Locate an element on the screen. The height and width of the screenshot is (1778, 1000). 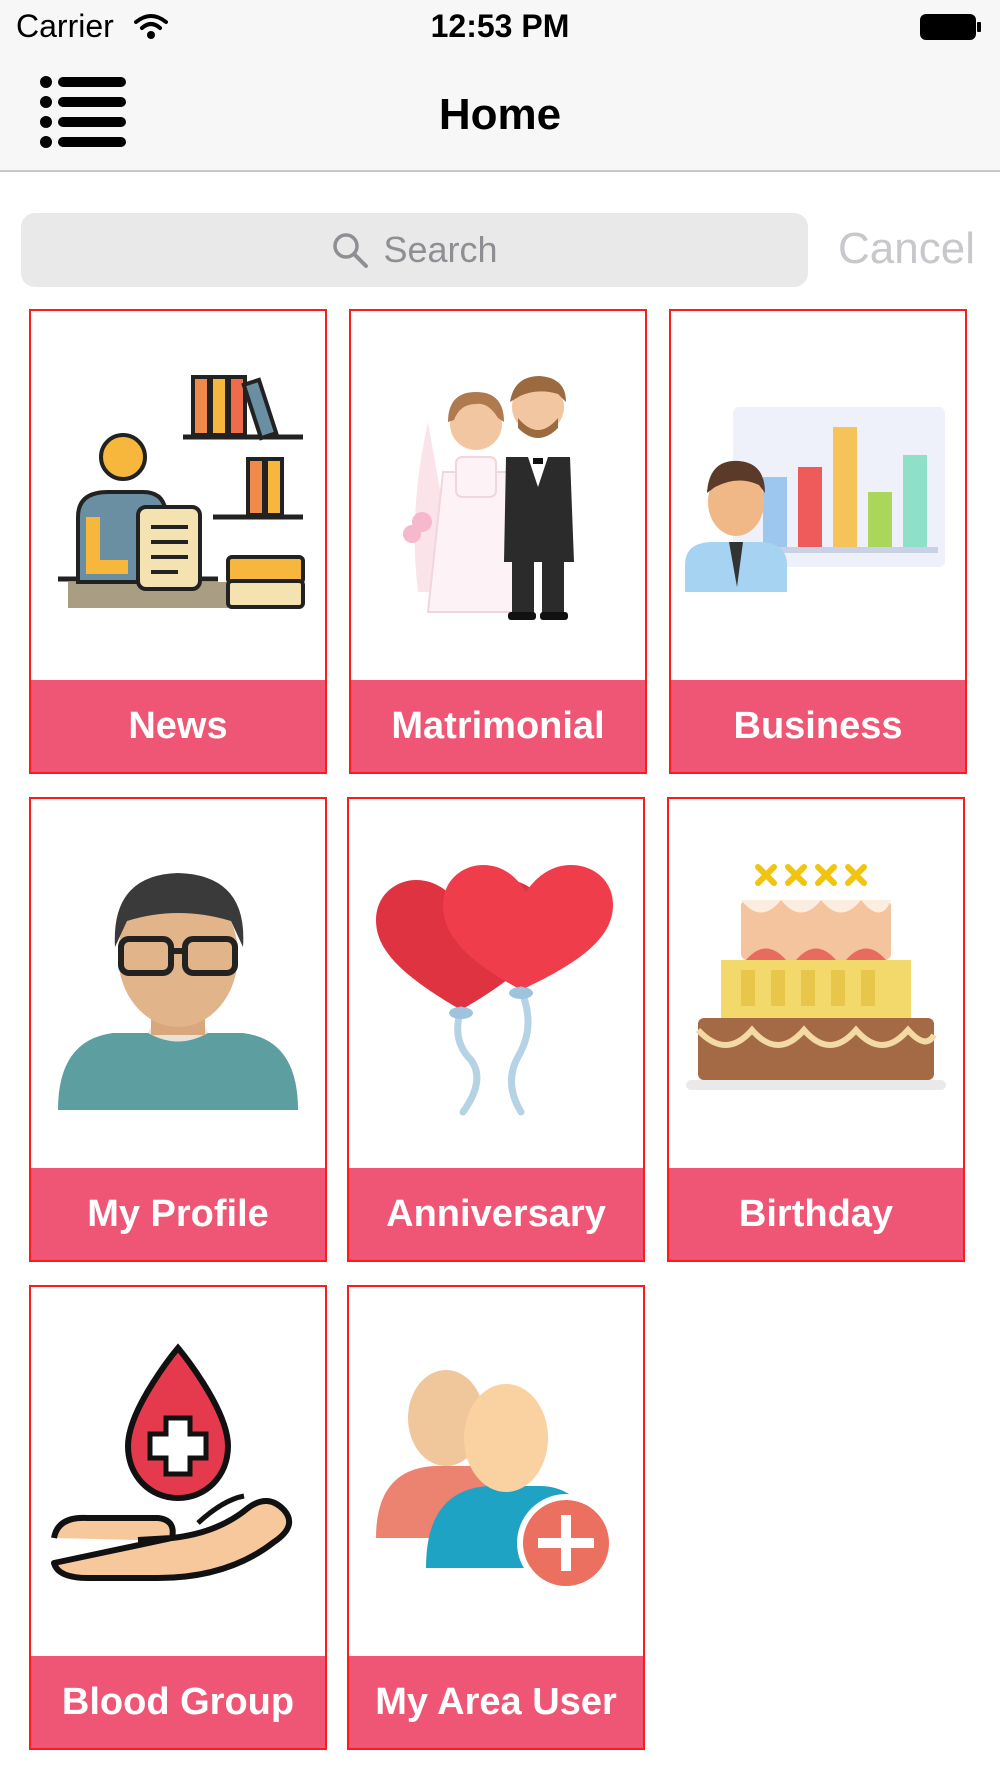
profile-avatar-icon is located at coordinates (178, 991).